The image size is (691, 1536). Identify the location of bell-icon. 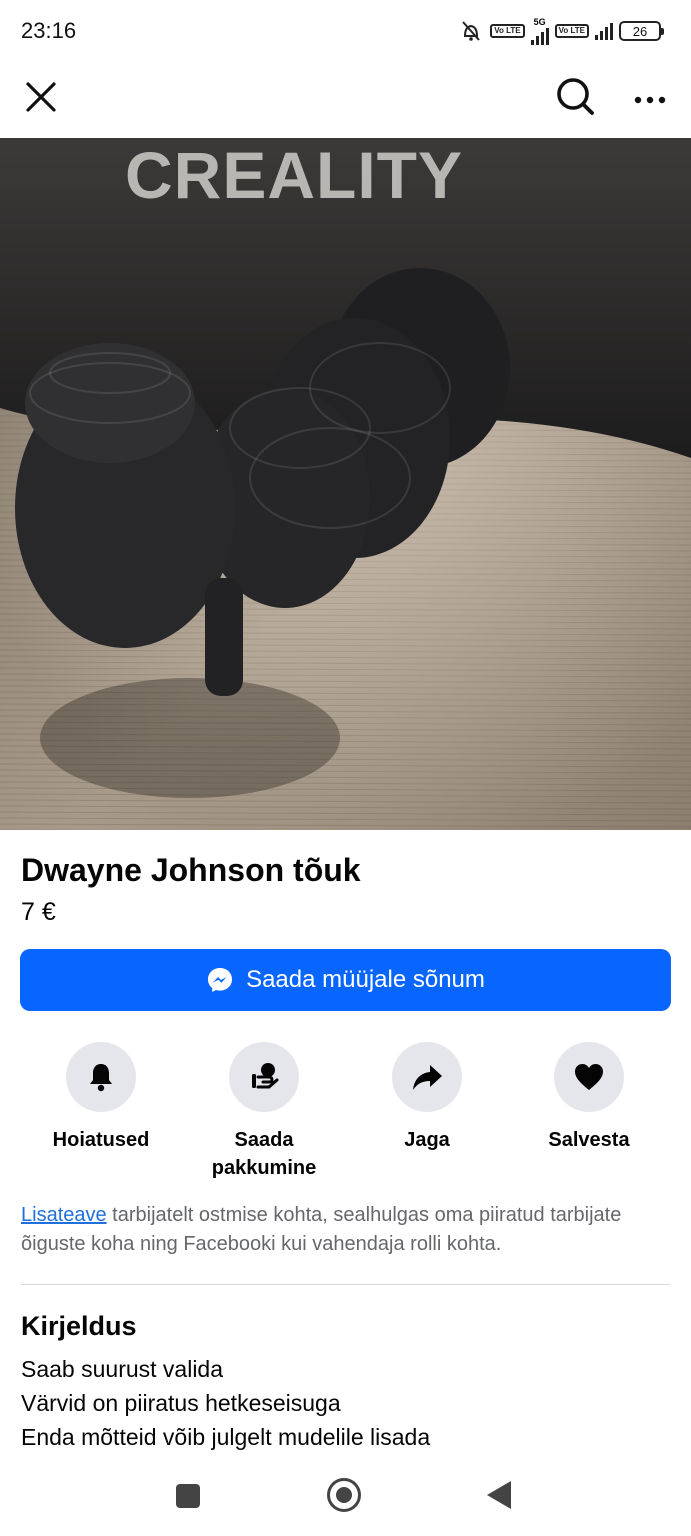
(101, 1078).